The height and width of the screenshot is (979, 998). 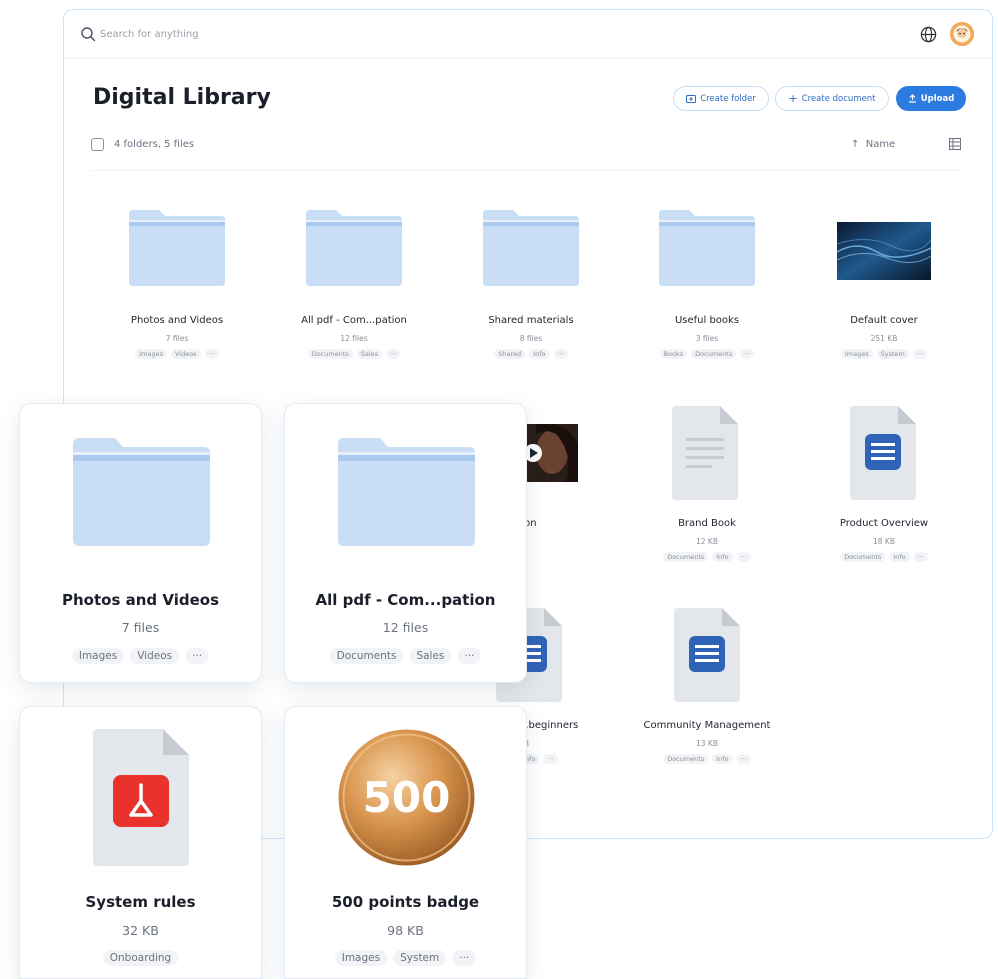 I want to click on item-meta: 18 KB, so click(x=884, y=541).